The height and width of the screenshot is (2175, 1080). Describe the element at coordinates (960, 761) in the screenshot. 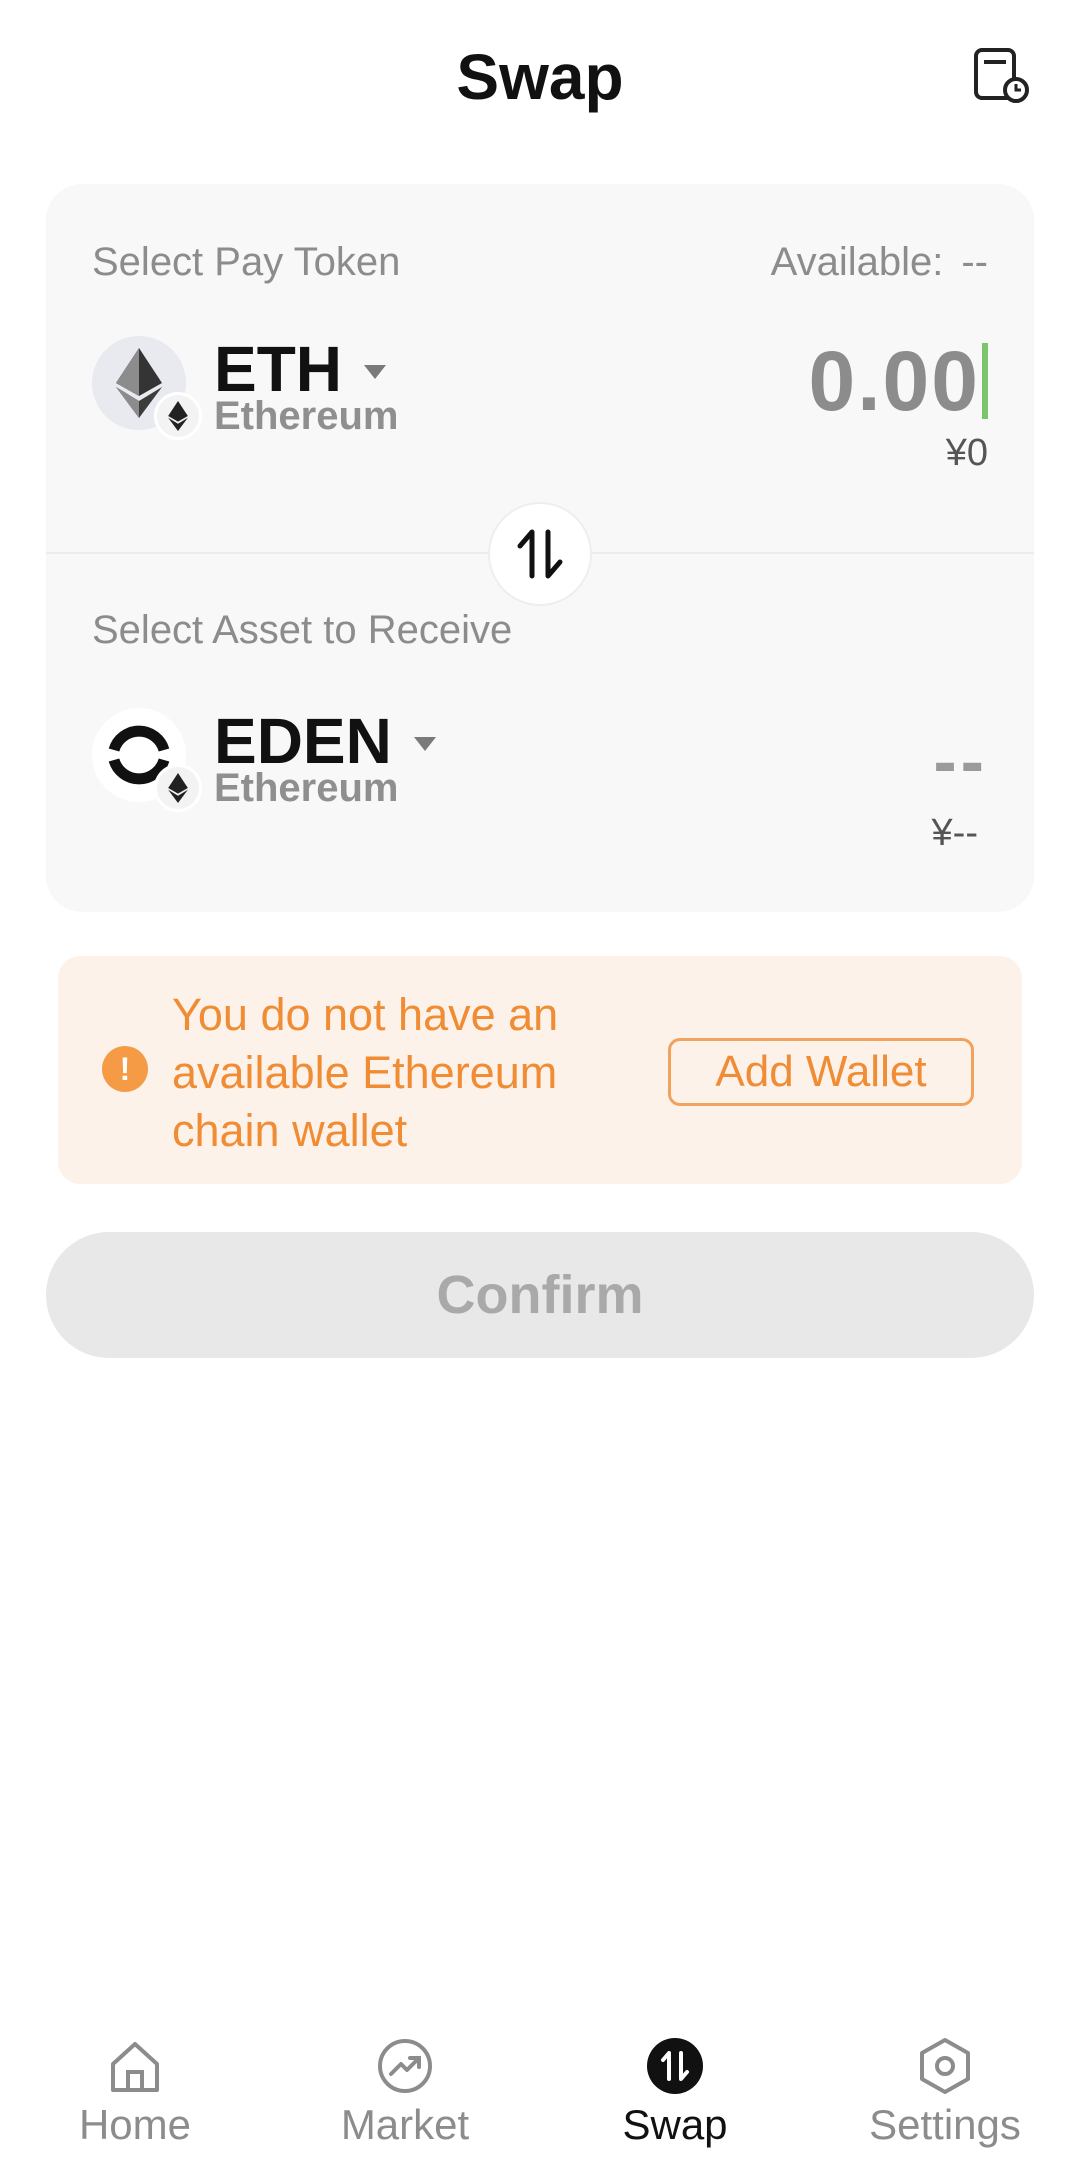

I see `receive-amount: --` at that location.